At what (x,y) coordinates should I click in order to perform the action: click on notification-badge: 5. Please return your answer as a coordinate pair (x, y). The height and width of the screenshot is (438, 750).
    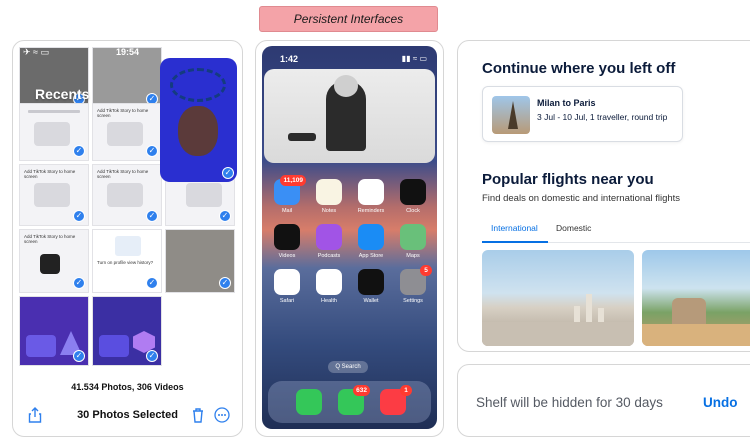
    Looking at the image, I should click on (426, 270).